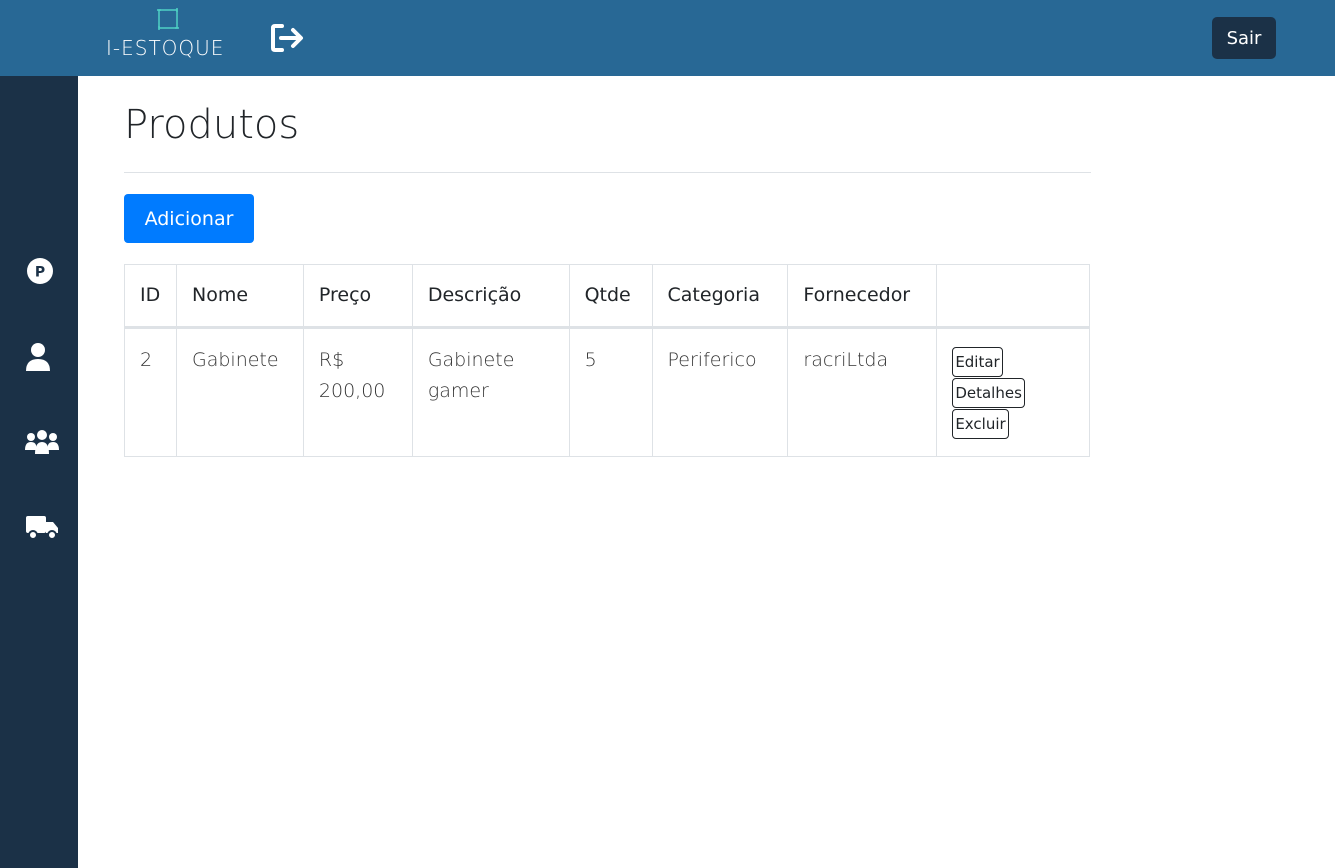 The width and height of the screenshot is (1335, 868). Describe the element at coordinates (42, 443) in the screenshot. I see `users-group-icon` at that location.